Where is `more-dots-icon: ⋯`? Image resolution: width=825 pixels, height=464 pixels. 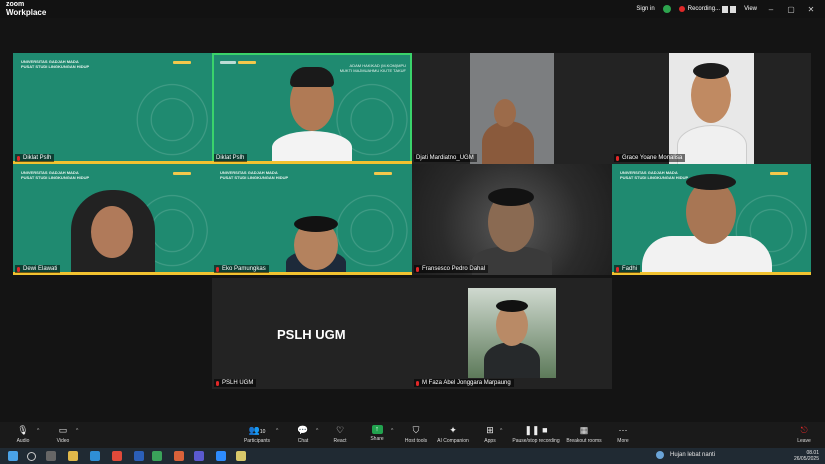
more-dots-icon: ⋯ is located at coordinates (623, 430).